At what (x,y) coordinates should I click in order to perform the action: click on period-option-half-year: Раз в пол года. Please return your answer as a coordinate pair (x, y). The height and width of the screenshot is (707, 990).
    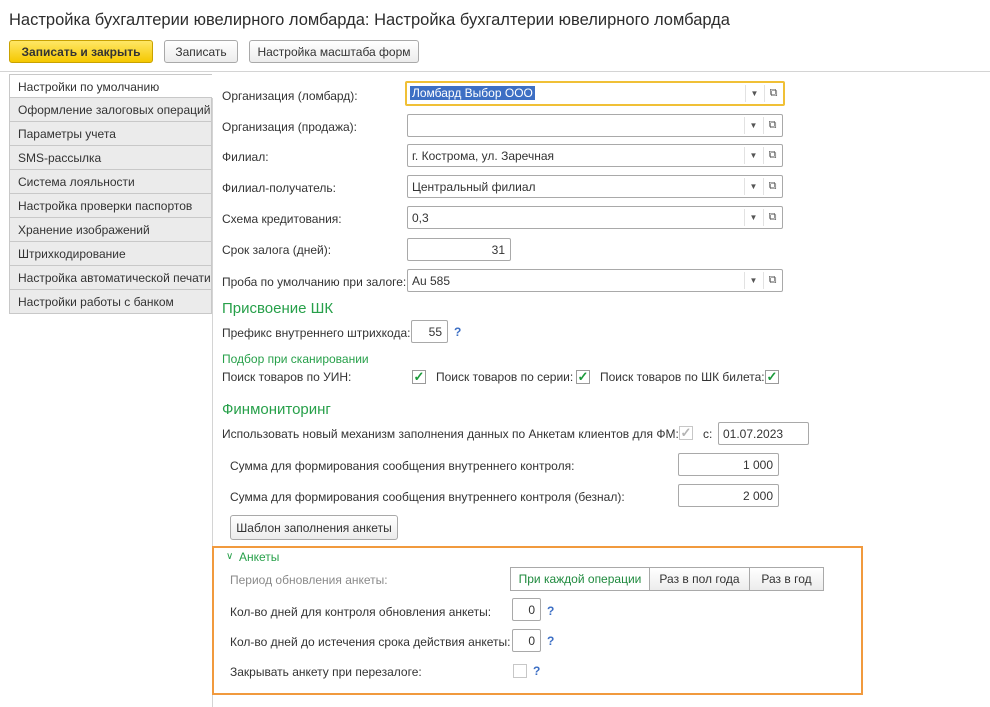
    Looking at the image, I should click on (699, 579).